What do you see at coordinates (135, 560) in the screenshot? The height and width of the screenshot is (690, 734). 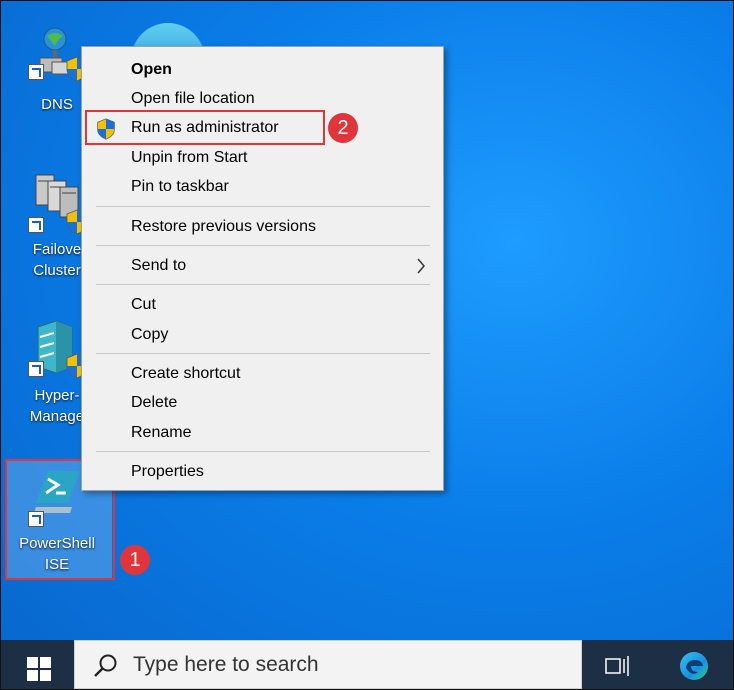 I see `step-badge-1: 1` at bounding box center [135, 560].